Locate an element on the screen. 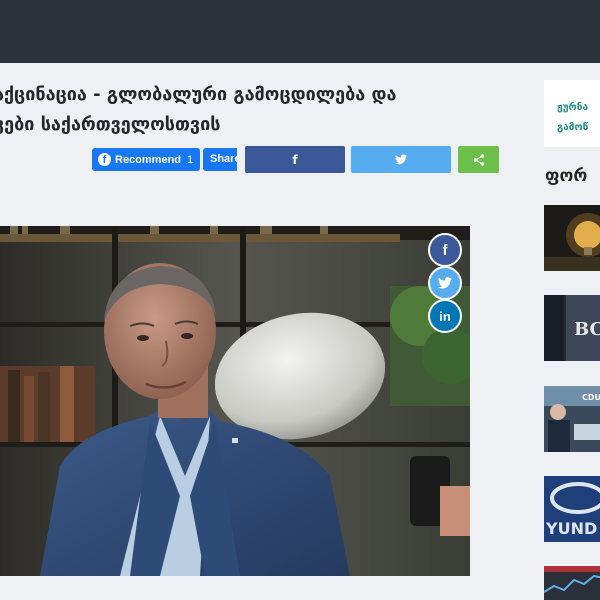  sidebar-promo-line-2: გამოწ is located at coordinates (573, 127).